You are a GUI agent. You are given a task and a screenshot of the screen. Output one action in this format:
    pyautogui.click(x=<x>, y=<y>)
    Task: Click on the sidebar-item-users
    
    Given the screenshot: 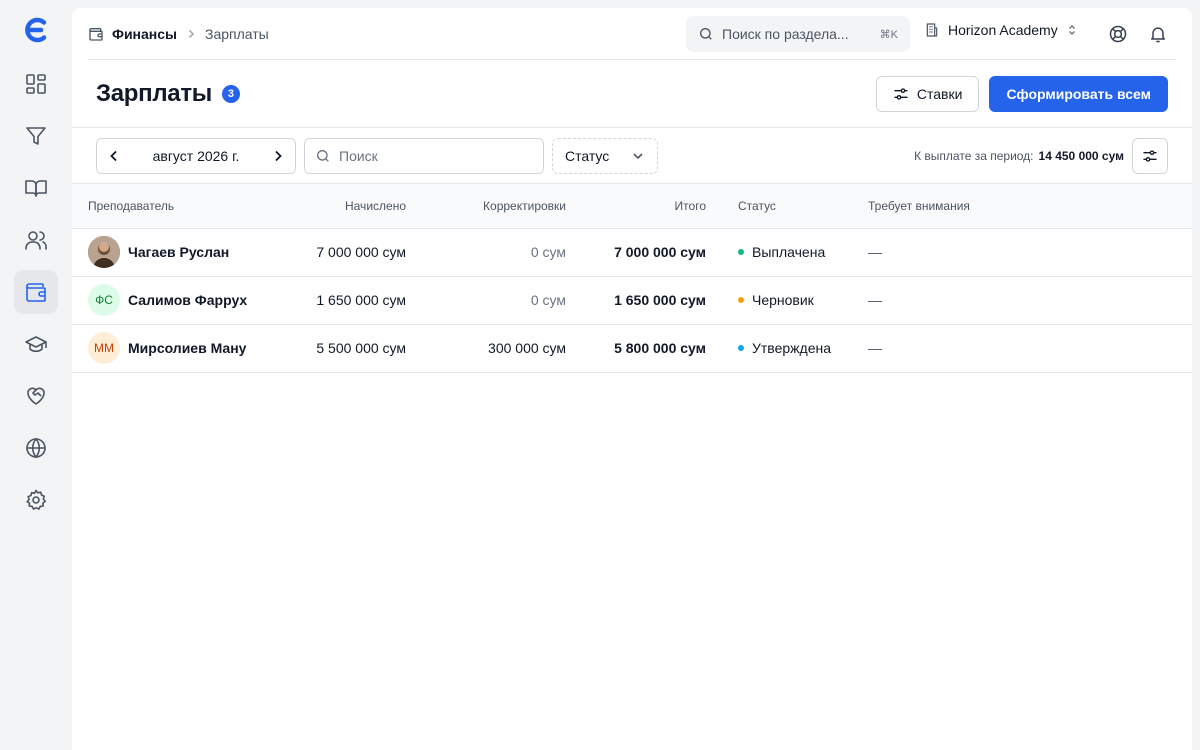 What is the action you would take?
    pyautogui.click(x=36, y=240)
    